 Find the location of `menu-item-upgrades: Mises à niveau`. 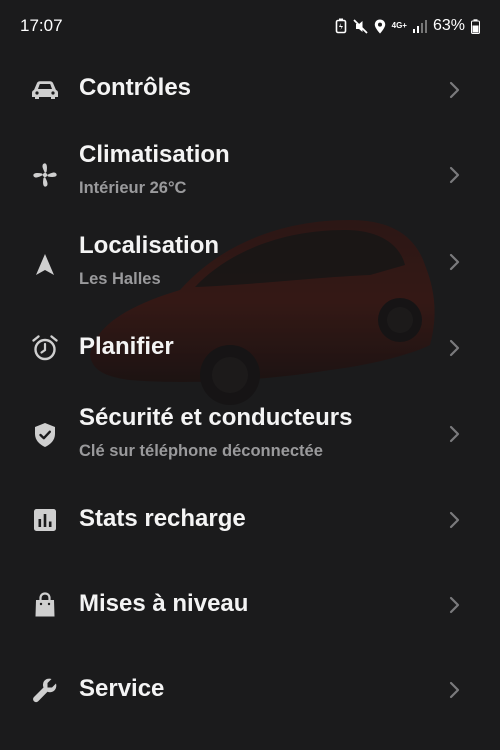

menu-item-upgrades: Mises à niveau is located at coordinates (250, 605).